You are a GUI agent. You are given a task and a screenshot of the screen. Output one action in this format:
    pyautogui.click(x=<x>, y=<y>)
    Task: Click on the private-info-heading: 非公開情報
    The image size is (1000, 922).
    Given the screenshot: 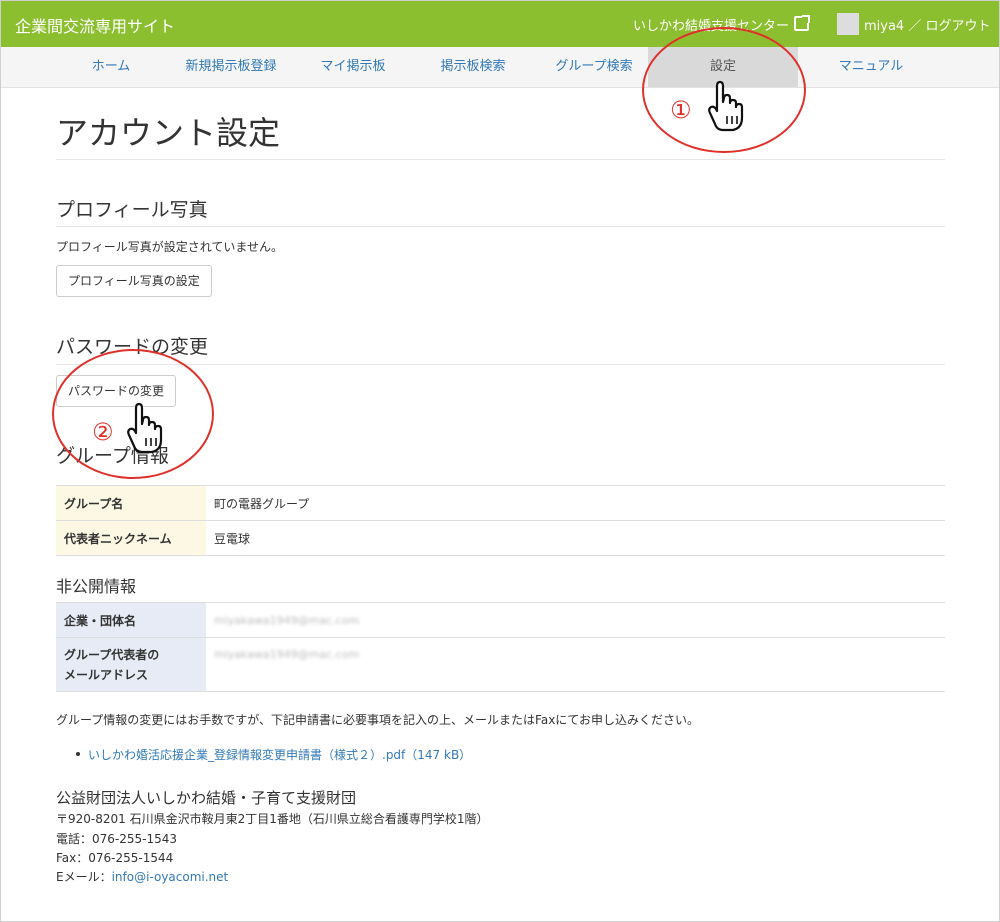 What is the action you would take?
    pyautogui.click(x=96, y=586)
    